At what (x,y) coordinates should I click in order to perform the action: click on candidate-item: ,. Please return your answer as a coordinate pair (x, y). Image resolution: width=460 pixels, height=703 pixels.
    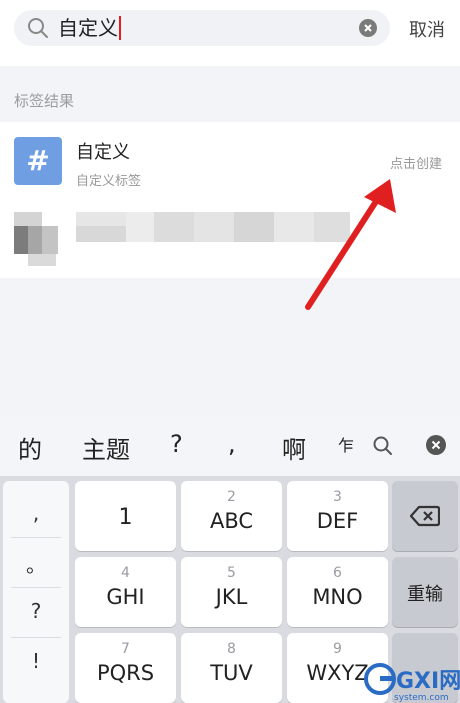
    Looking at the image, I should click on (232, 444).